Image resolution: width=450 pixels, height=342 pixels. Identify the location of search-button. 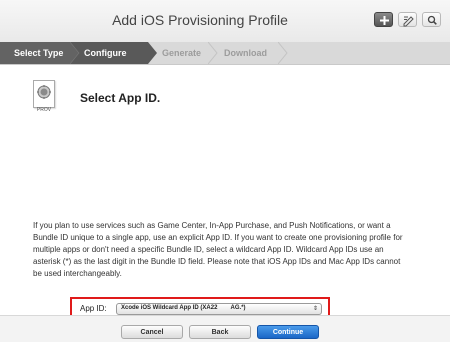
(431, 19).